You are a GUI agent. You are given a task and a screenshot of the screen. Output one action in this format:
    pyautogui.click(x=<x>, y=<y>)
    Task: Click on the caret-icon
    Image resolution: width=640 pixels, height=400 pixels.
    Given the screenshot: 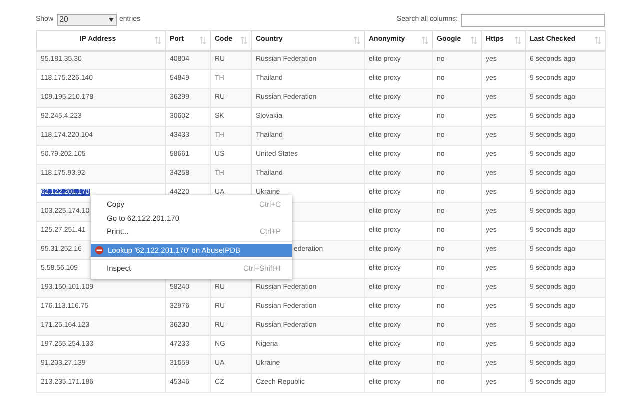 What is the action you would take?
    pyautogui.click(x=111, y=20)
    